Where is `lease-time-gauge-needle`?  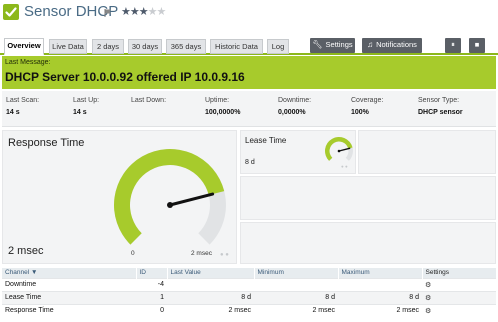 lease-time-gauge-needle is located at coordinates (344, 149).